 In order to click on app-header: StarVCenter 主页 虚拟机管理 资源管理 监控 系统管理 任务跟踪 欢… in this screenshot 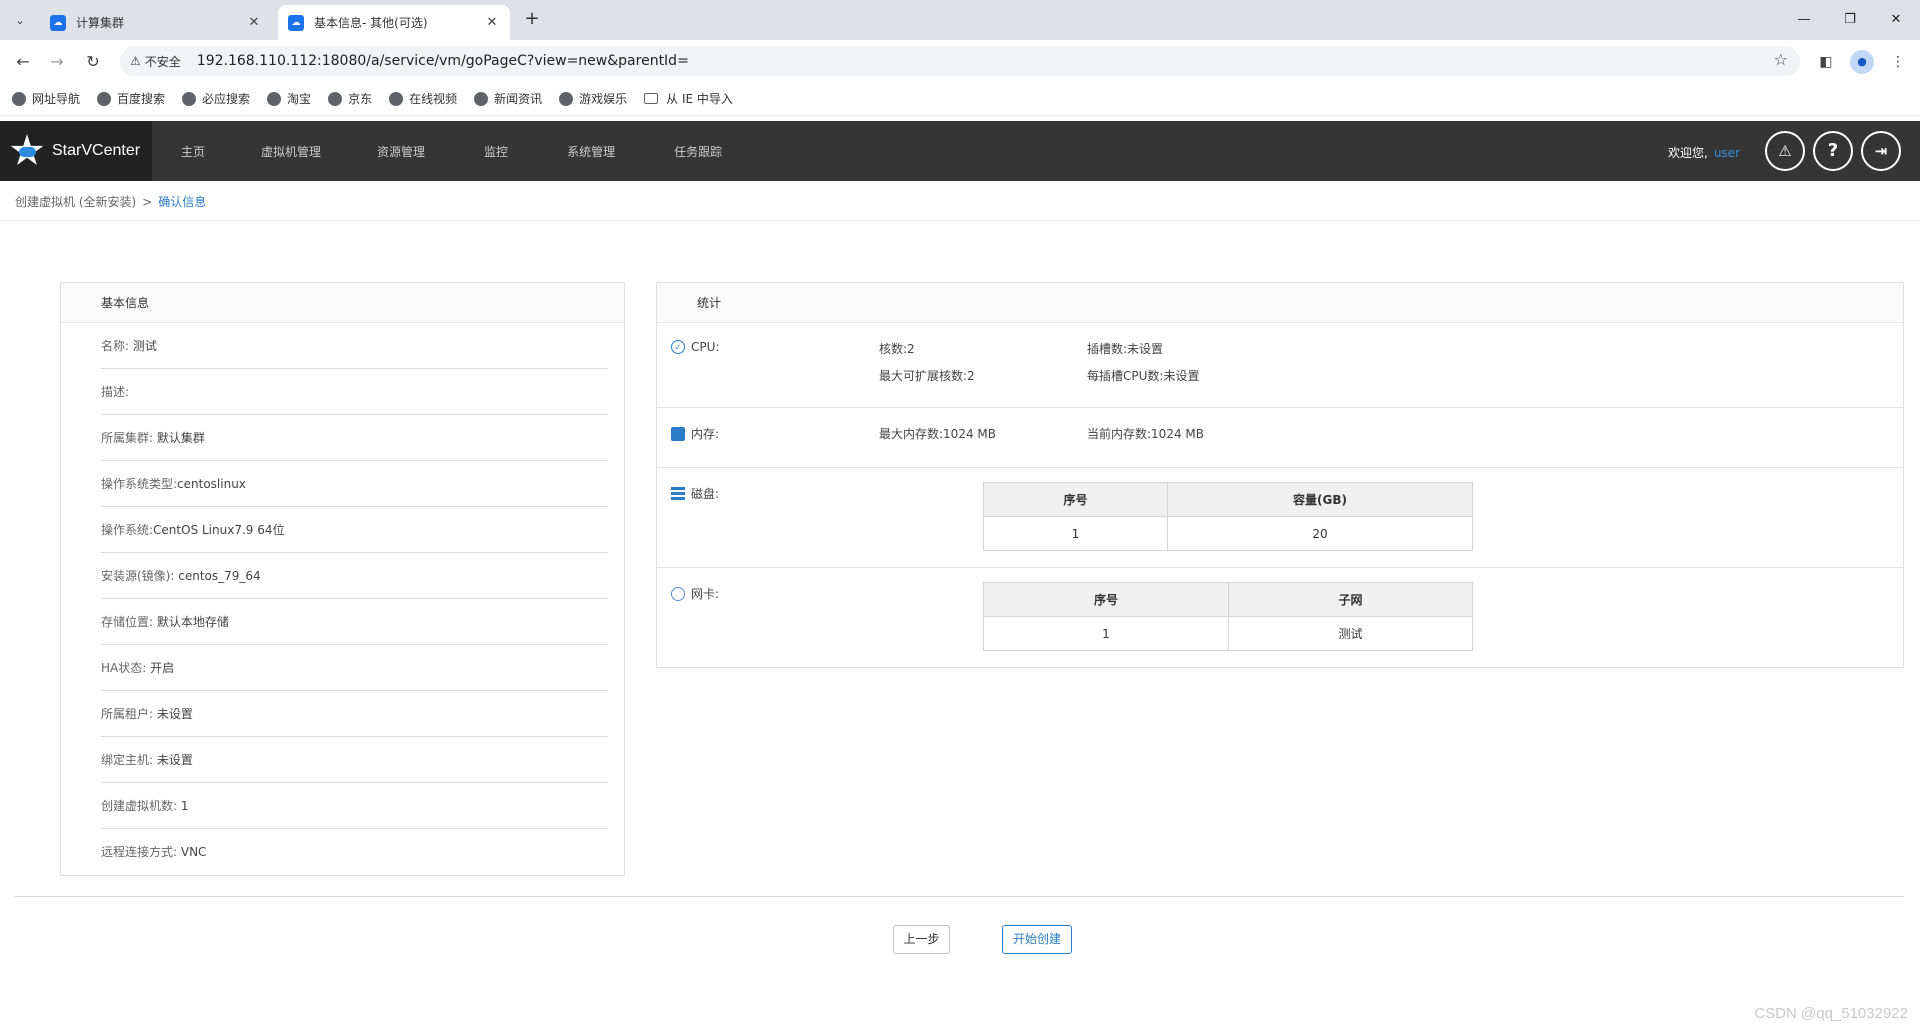, I will do `click(960, 151)`.